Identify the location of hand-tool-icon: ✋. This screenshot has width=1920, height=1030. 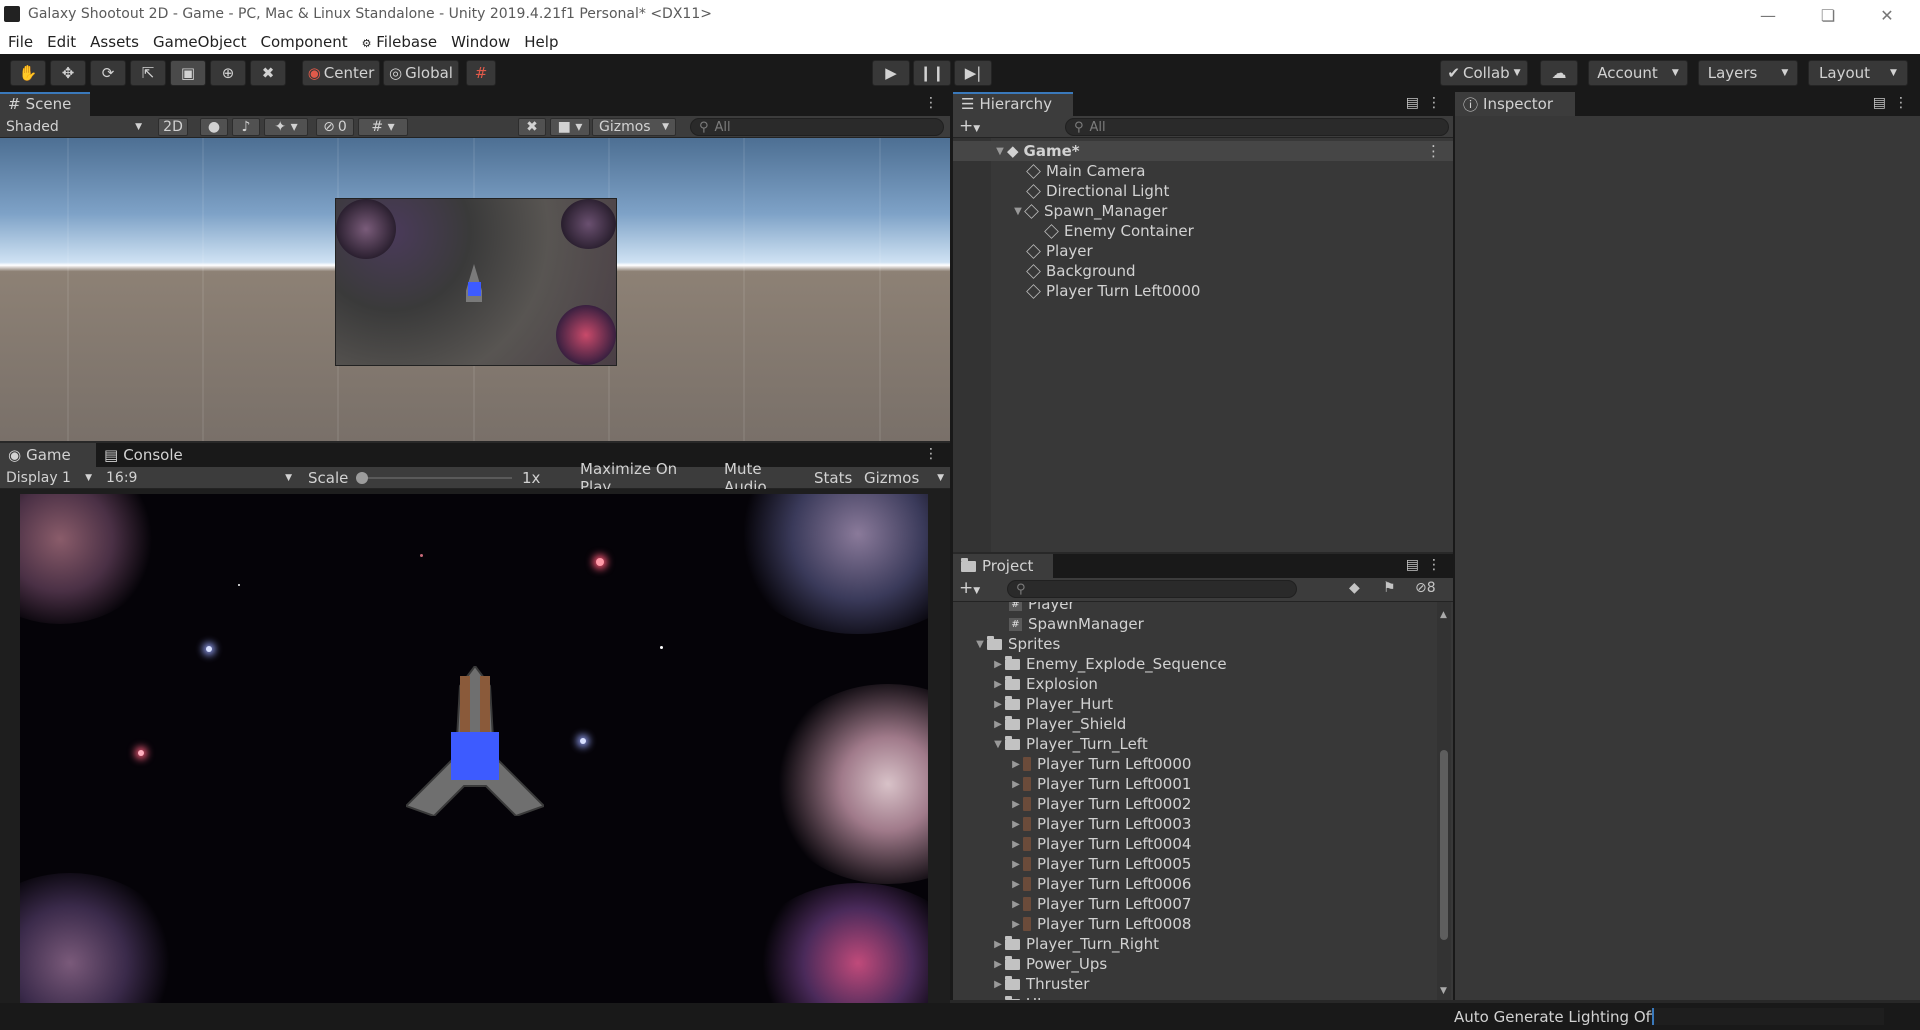
(28, 73).